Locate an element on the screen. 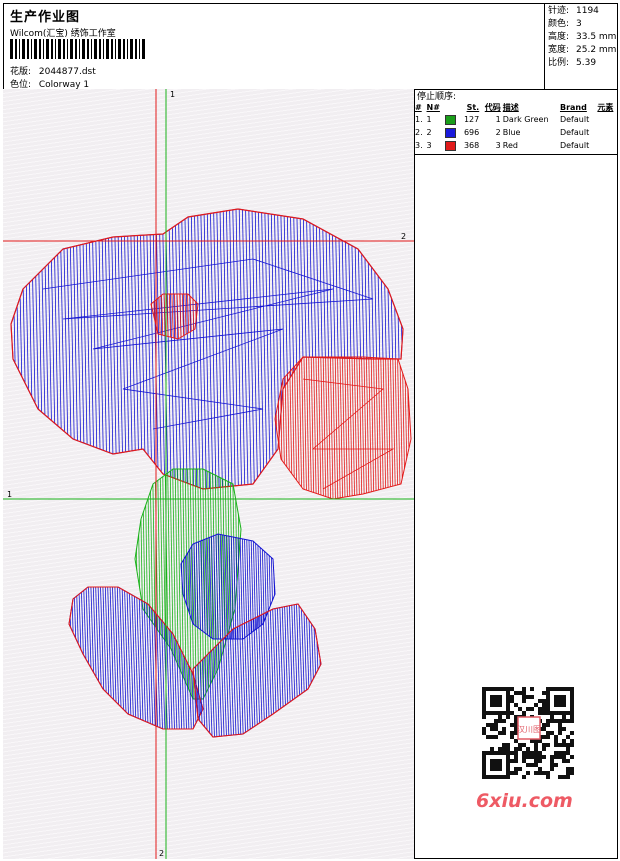 The height and width of the screenshot is (861, 620). guide-label-v1: 1 is located at coordinates (172, 94).